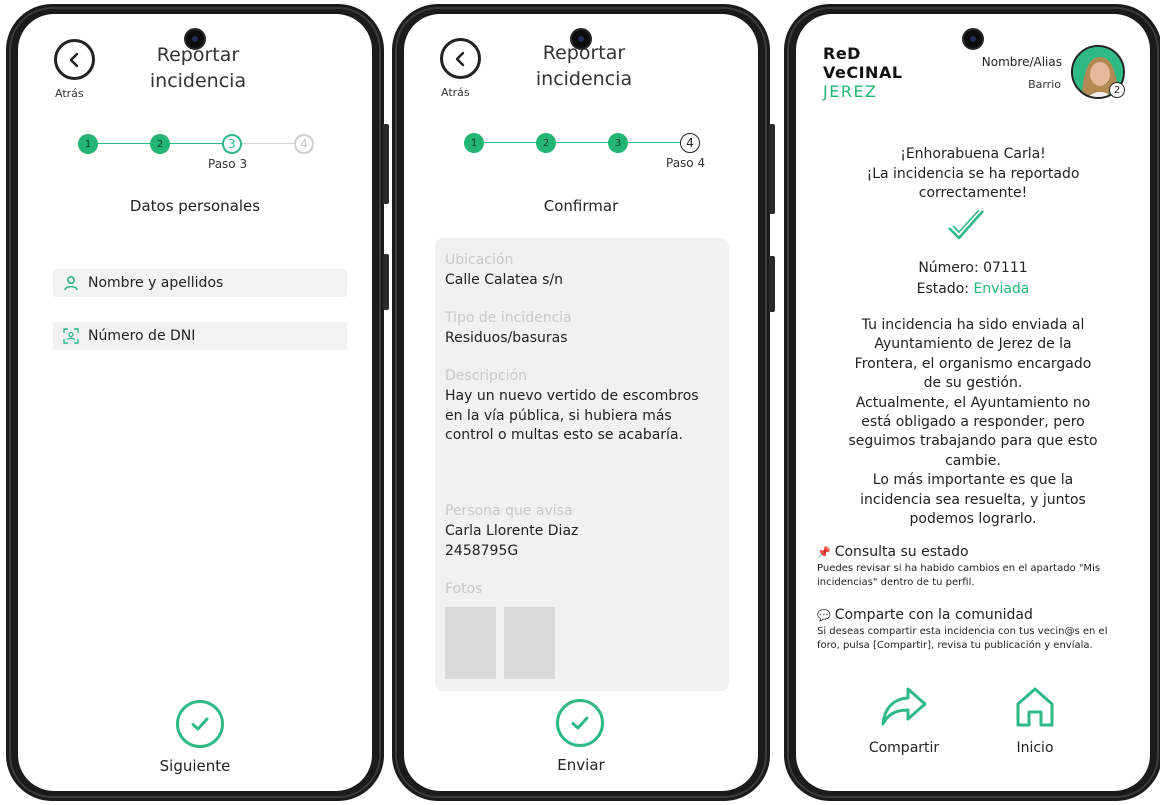 This screenshot has width=1160, height=805. I want to click on type-value: Residuos/basuras, so click(506, 338).